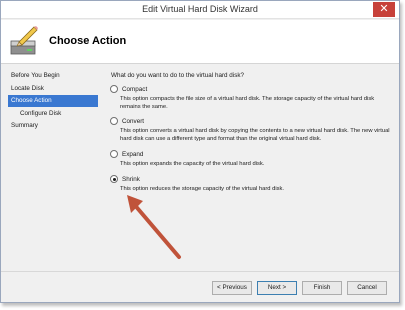  I want to click on wizard-footer: < Previous Next > Finish Cancel, so click(200, 286).